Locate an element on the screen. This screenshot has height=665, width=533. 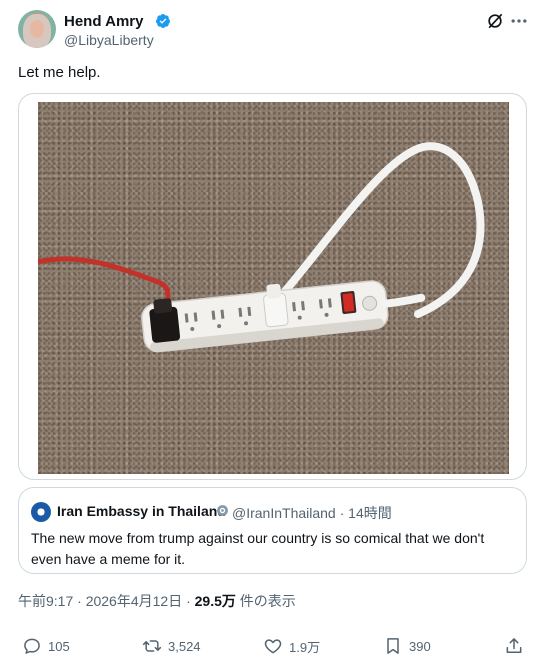
retweet-count: 3,524 is located at coordinates (184, 646).